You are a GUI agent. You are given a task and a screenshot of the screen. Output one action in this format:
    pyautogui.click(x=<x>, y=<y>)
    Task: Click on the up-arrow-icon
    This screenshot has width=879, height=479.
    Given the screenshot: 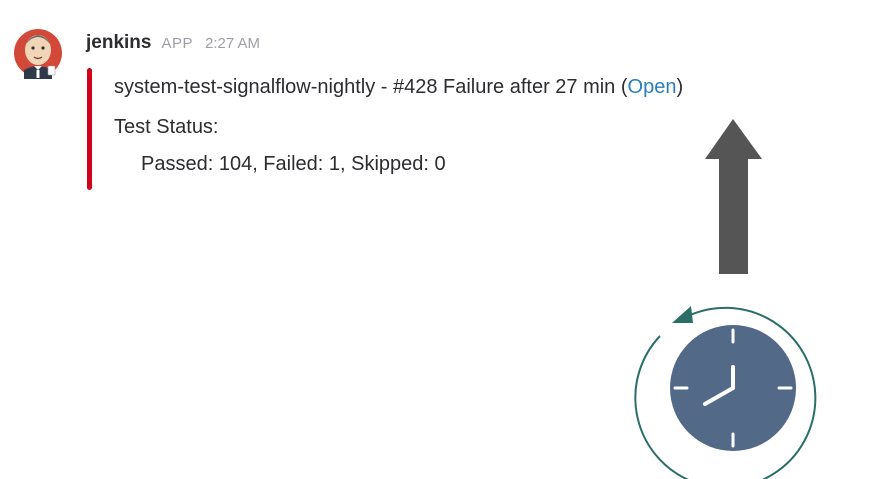 What is the action you would take?
    pyautogui.click(x=733, y=196)
    